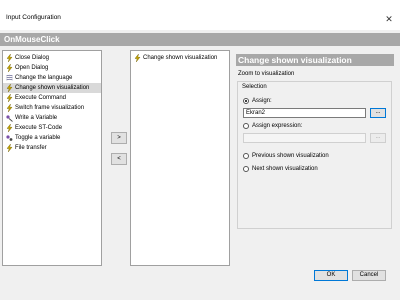 The image size is (400, 300). I want to click on list-item: Toggle a variable, so click(52, 138).